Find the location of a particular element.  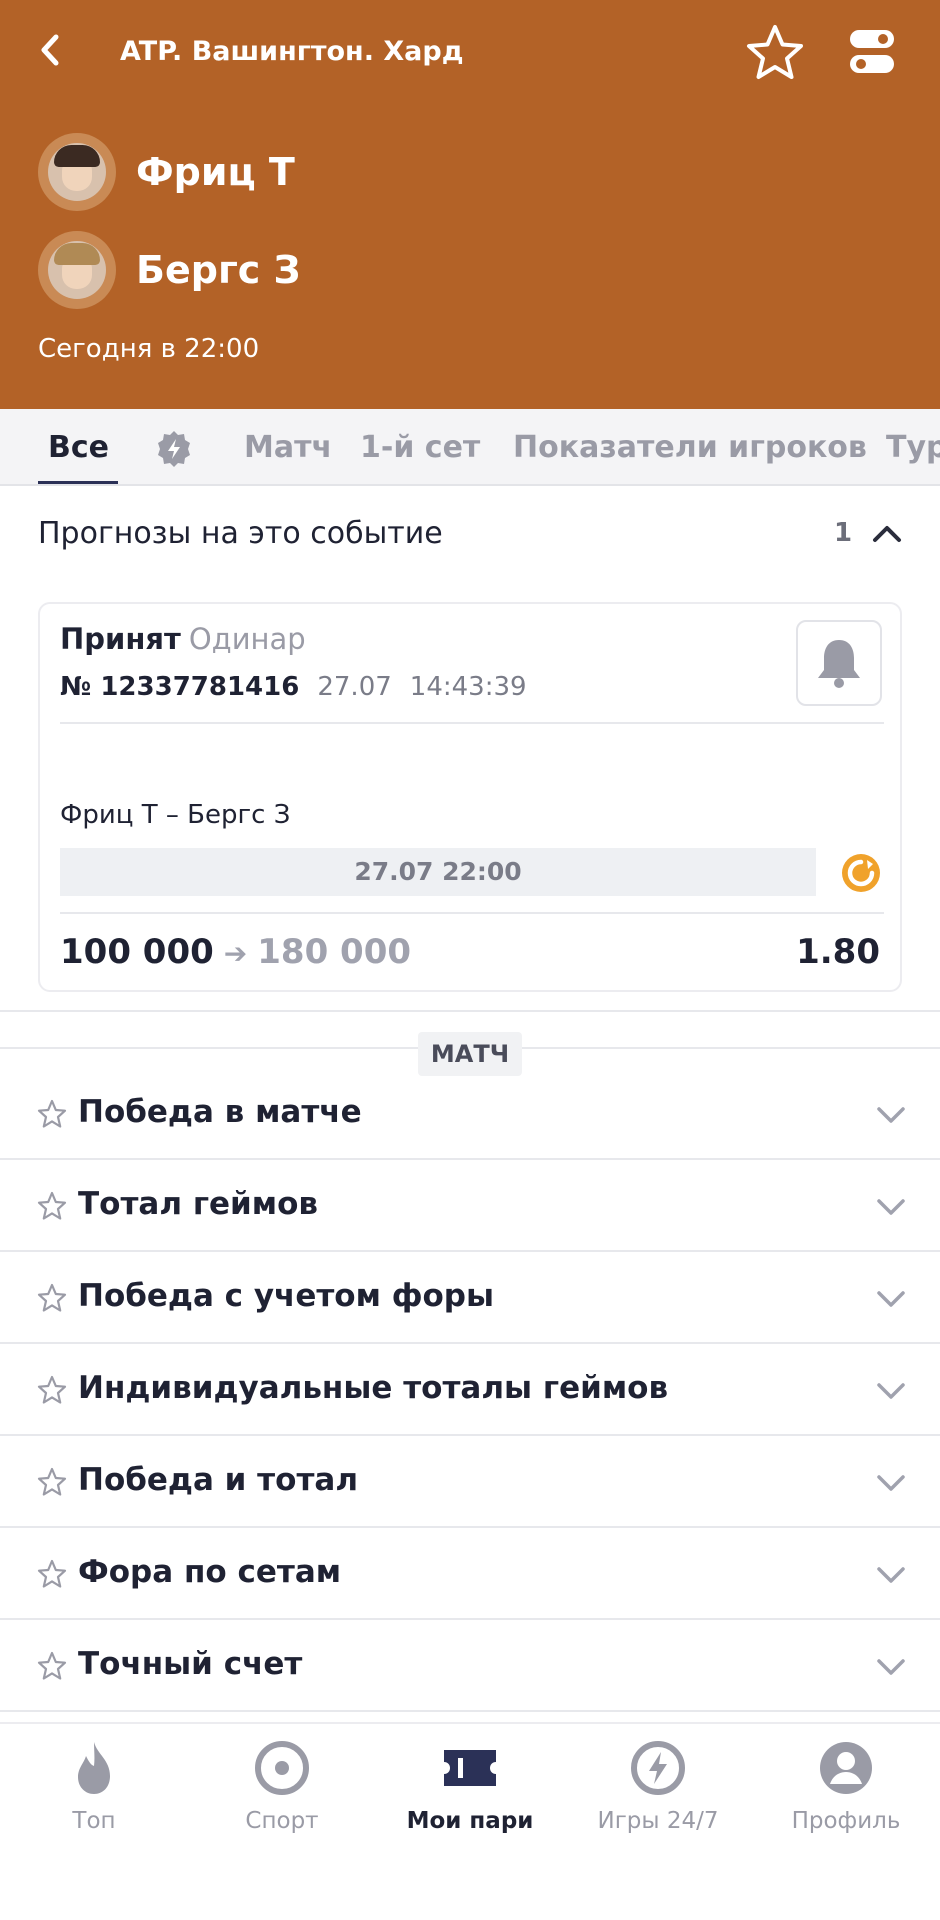

nav-label: Спорт is located at coordinates (282, 1821).